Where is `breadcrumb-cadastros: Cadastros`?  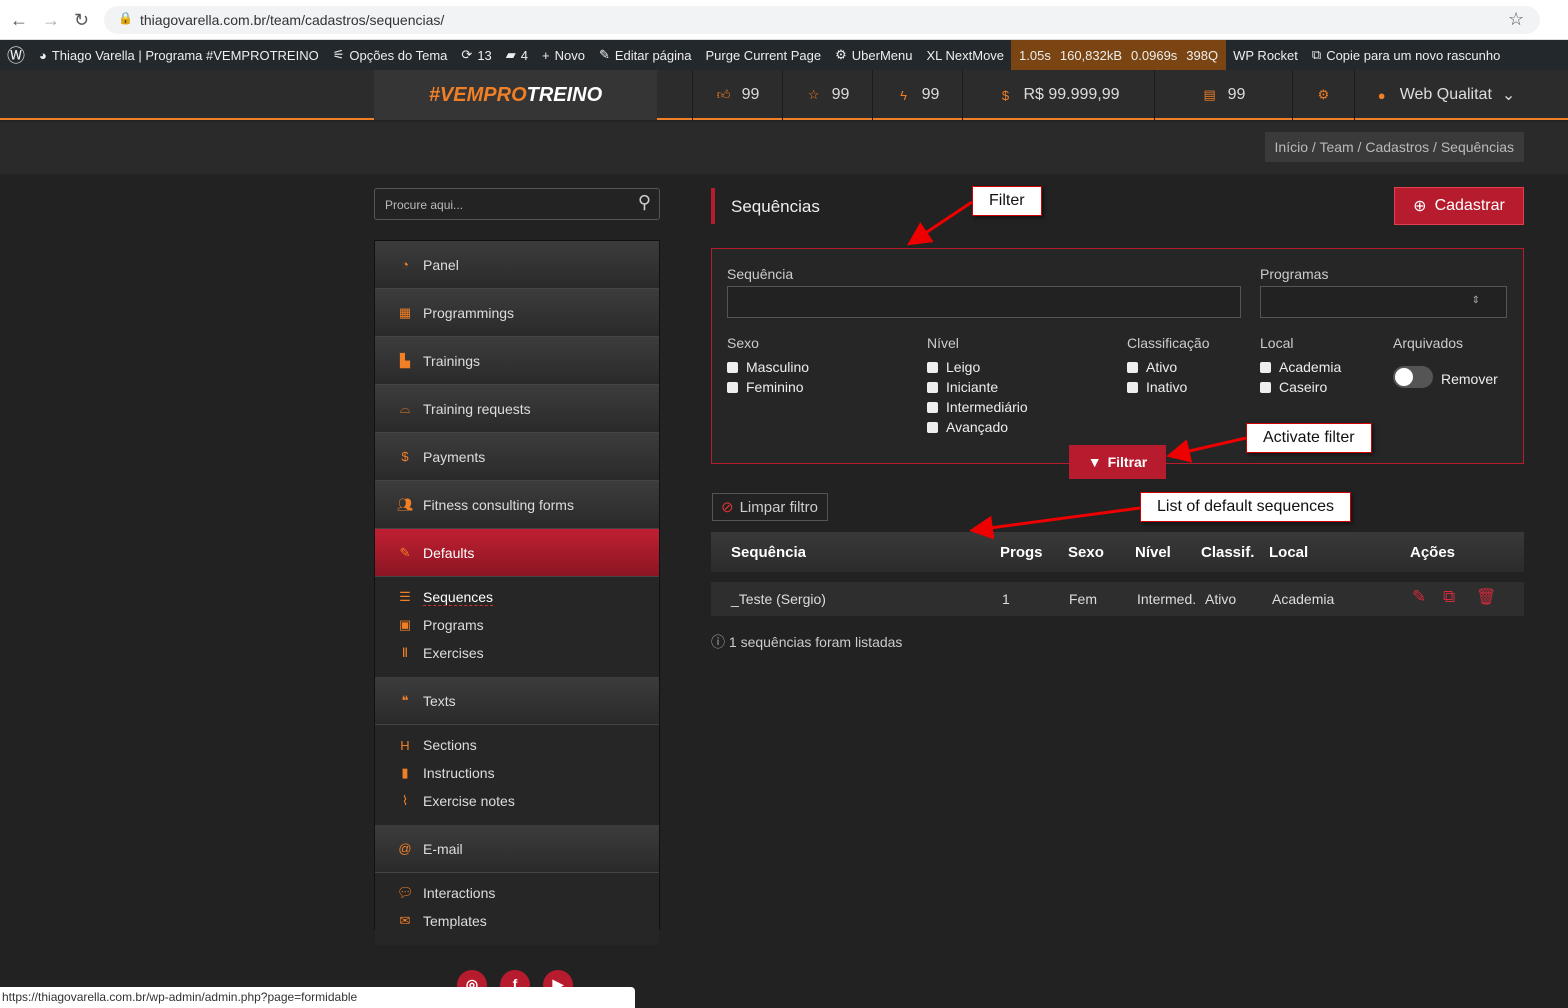 breadcrumb-cadastros: Cadastros is located at coordinates (1397, 147).